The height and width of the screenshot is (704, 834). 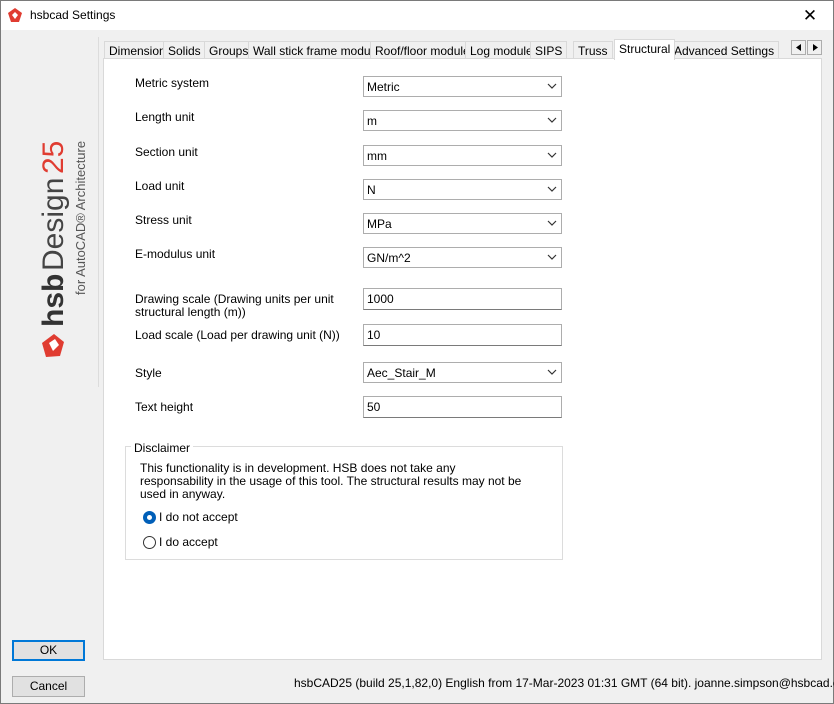 What do you see at coordinates (164, 407) in the screenshot?
I see `text-height-label: Text height` at bounding box center [164, 407].